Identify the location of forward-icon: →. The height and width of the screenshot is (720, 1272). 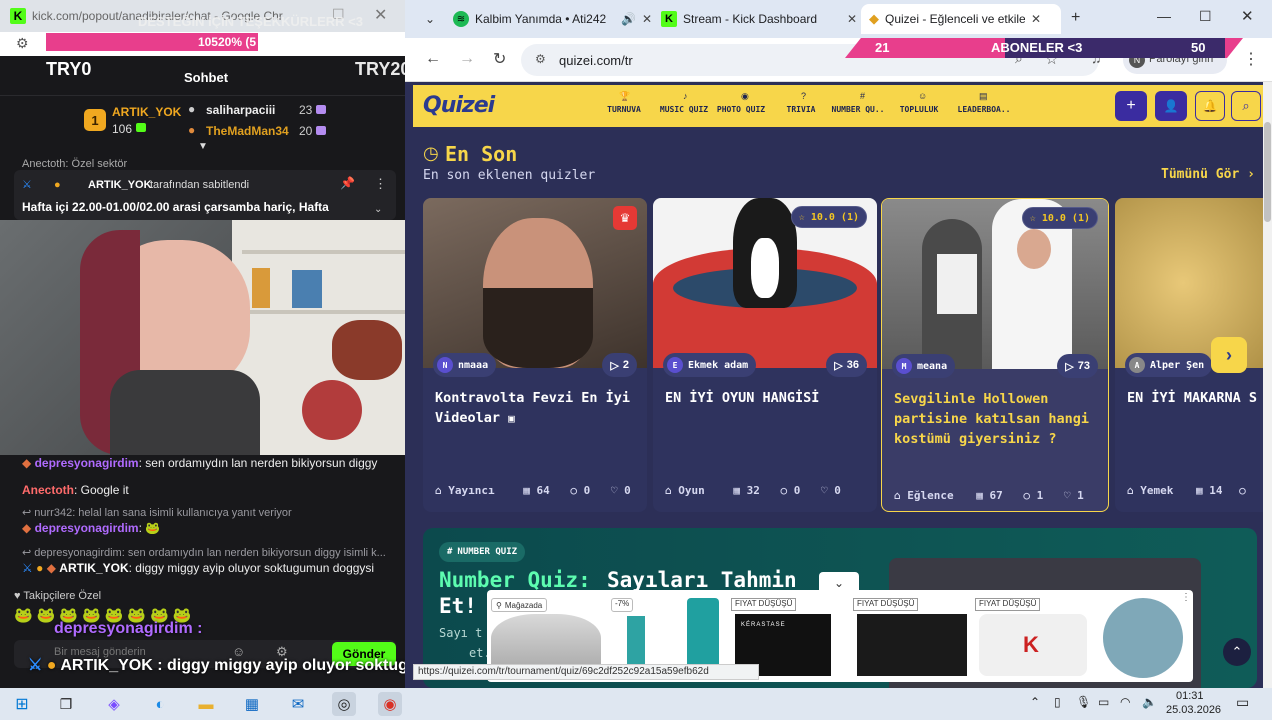
(467, 59).